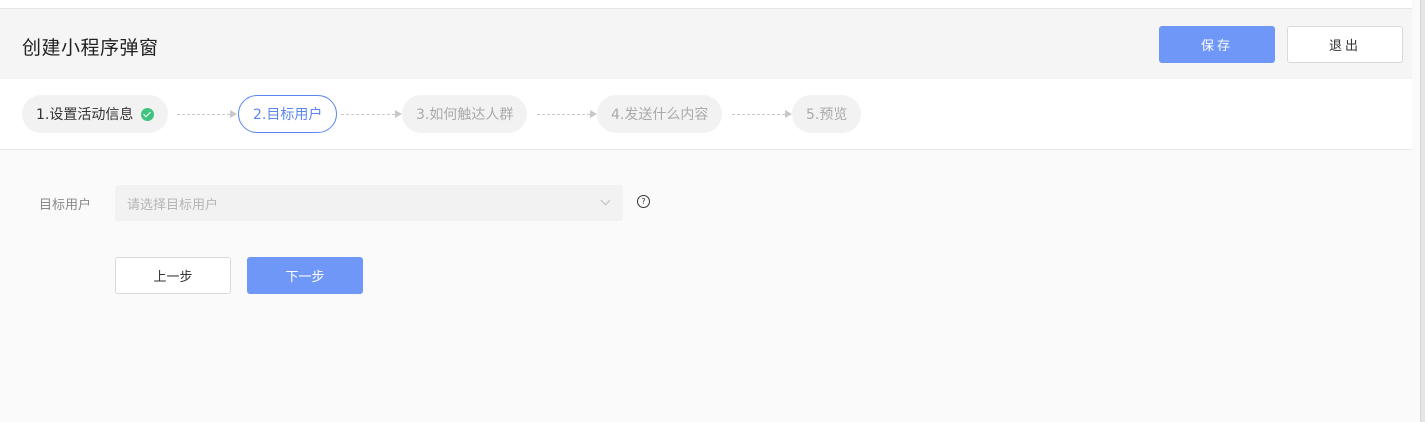 The height and width of the screenshot is (422, 1425). I want to click on page-title: 创建小程序弹窗, so click(90, 48).